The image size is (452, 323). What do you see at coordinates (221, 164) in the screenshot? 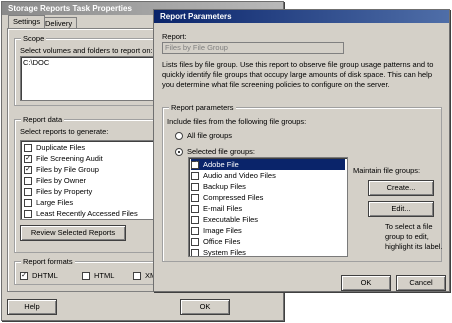
I see `file-group-label: Adobe File` at bounding box center [221, 164].